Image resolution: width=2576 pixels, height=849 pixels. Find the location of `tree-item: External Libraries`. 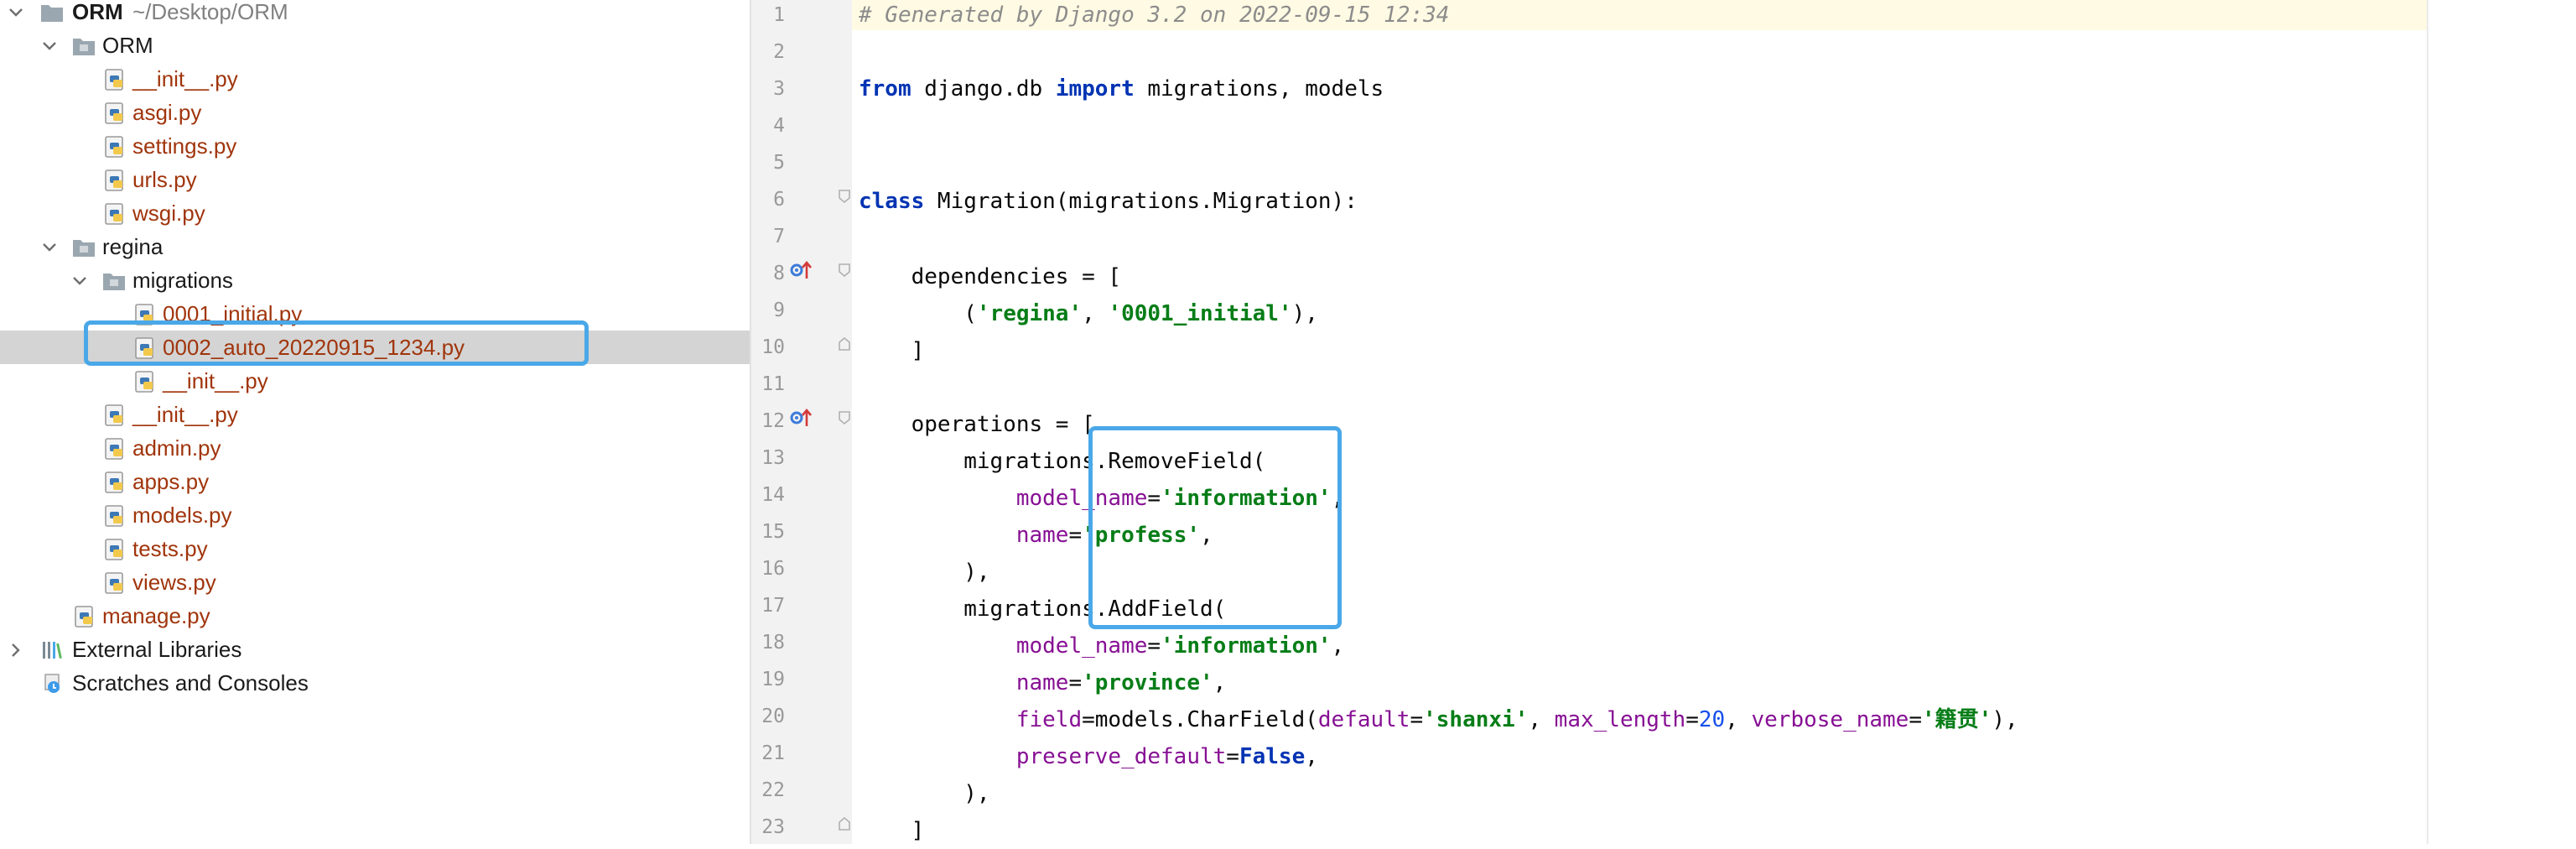

tree-item: External Libraries is located at coordinates (375, 650).